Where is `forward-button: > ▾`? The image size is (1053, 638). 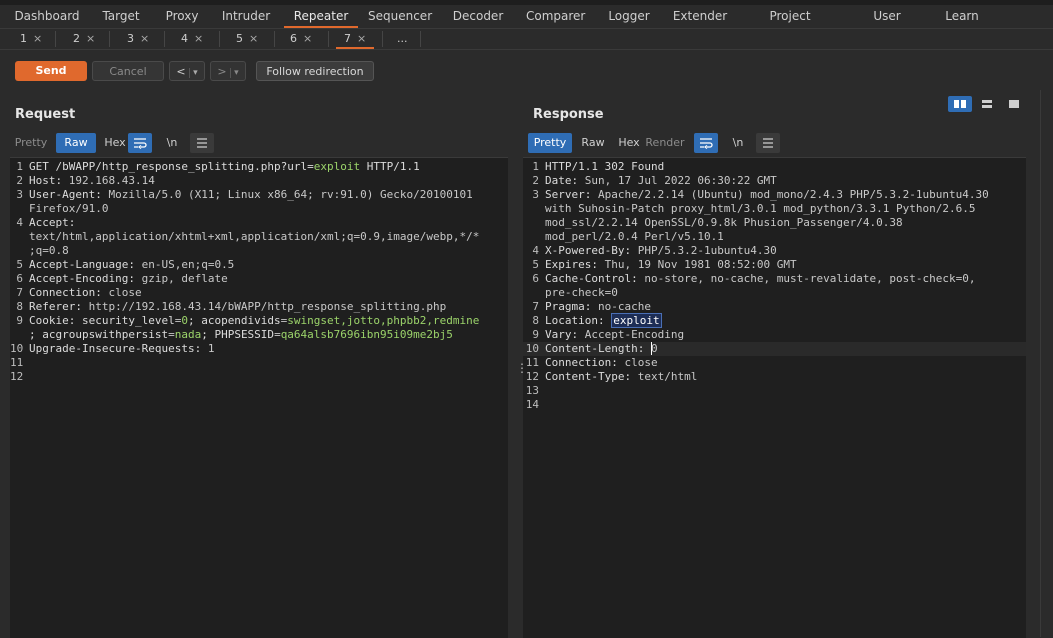
forward-button: > ▾ is located at coordinates (228, 71).